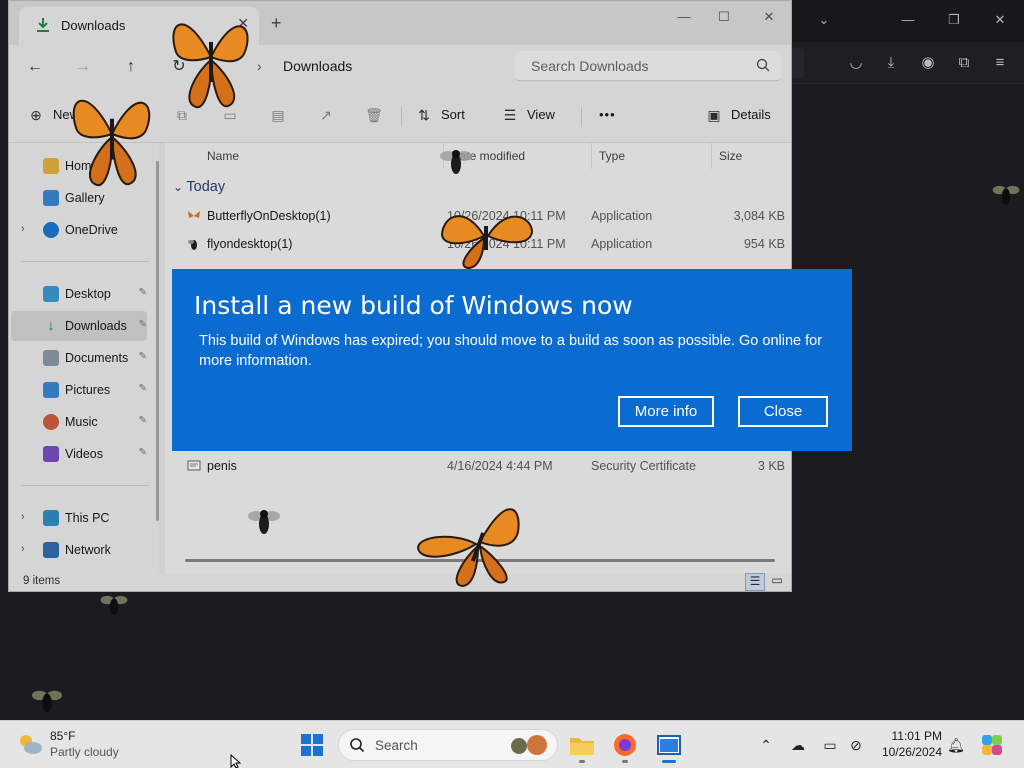 Image resolution: width=1024 pixels, height=768 pixels. Describe the element at coordinates (396, 745) in the screenshot. I see `search-label: Search` at that location.